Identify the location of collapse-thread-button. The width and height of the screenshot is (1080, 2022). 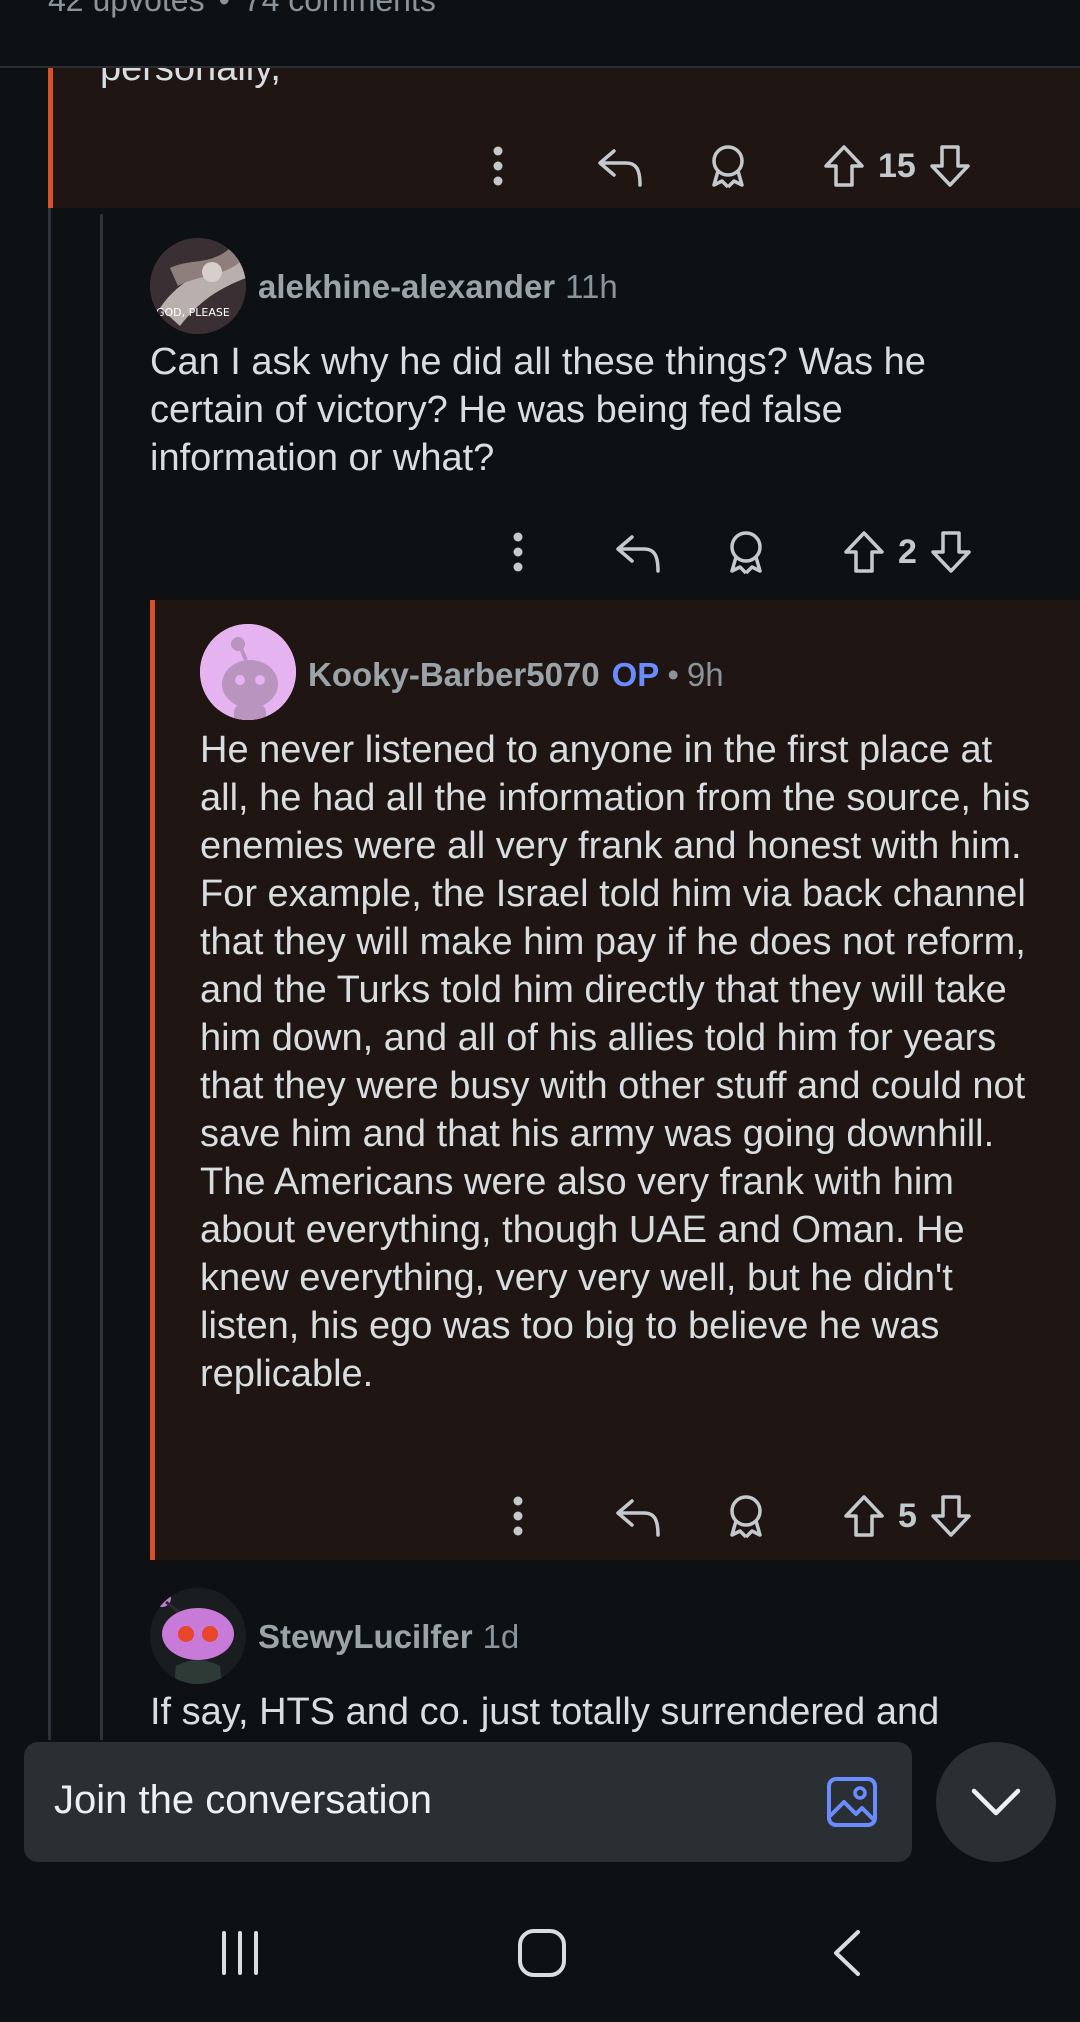
(996, 1802).